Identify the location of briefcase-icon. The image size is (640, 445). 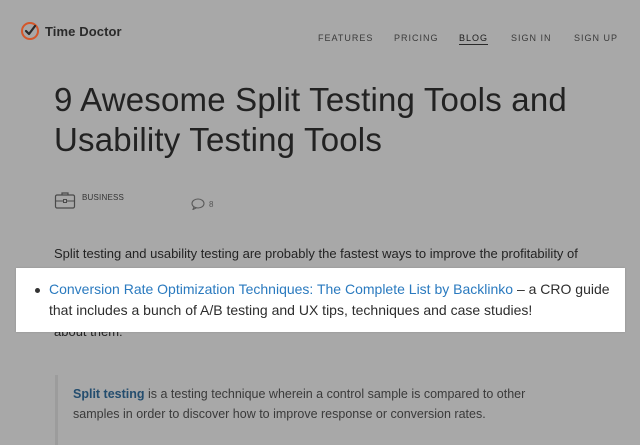
(65, 200).